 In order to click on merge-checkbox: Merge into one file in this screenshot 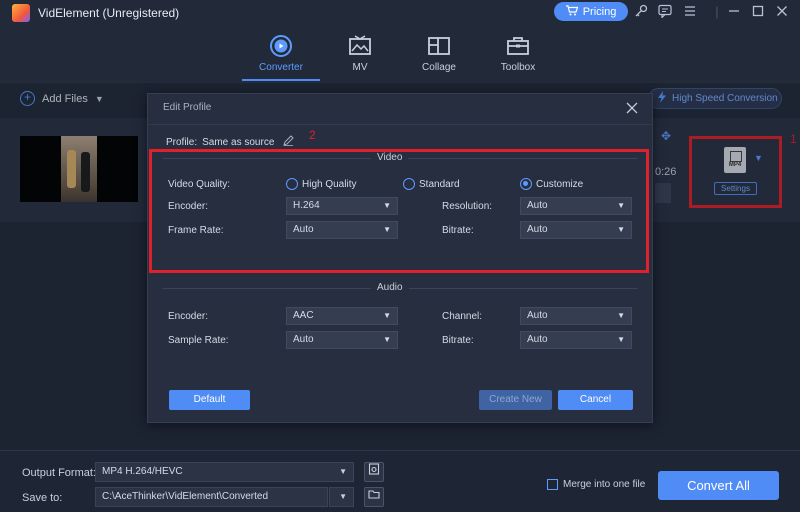, I will do `click(596, 484)`.